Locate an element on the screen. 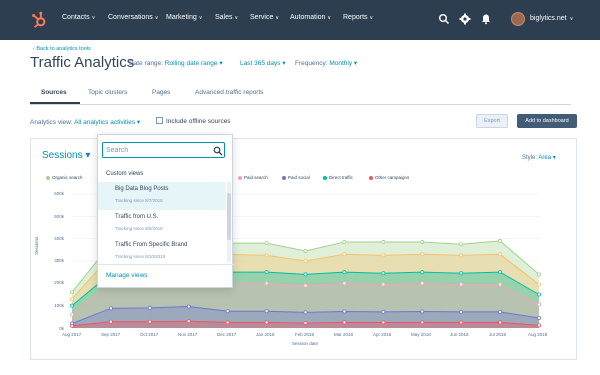 This screenshot has width=600, height=375. nav-automation: Automation ∨ is located at coordinates (310, 17).